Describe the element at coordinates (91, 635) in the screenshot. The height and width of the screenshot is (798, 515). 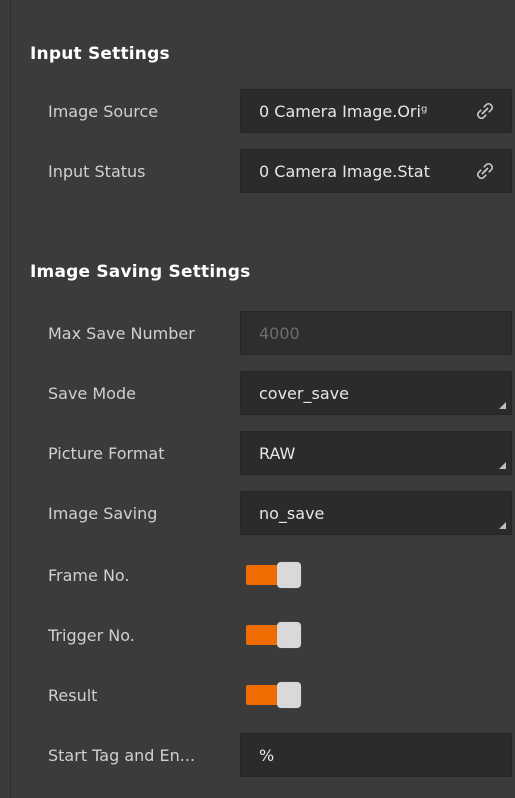
I see `trigger-no-label: Trigger No.` at that location.